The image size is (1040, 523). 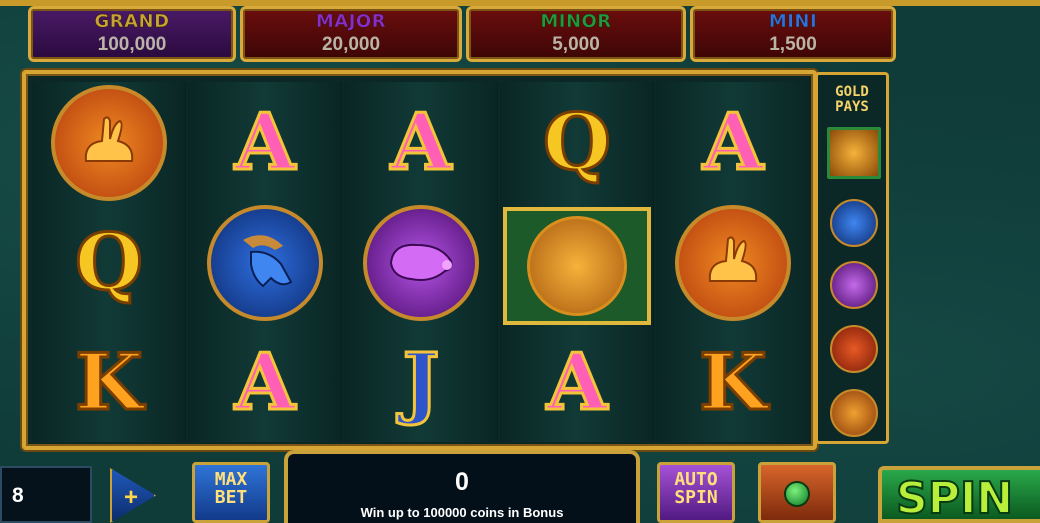 I want to click on jackpot-major-value: 20,000, so click(x=351, y=44).